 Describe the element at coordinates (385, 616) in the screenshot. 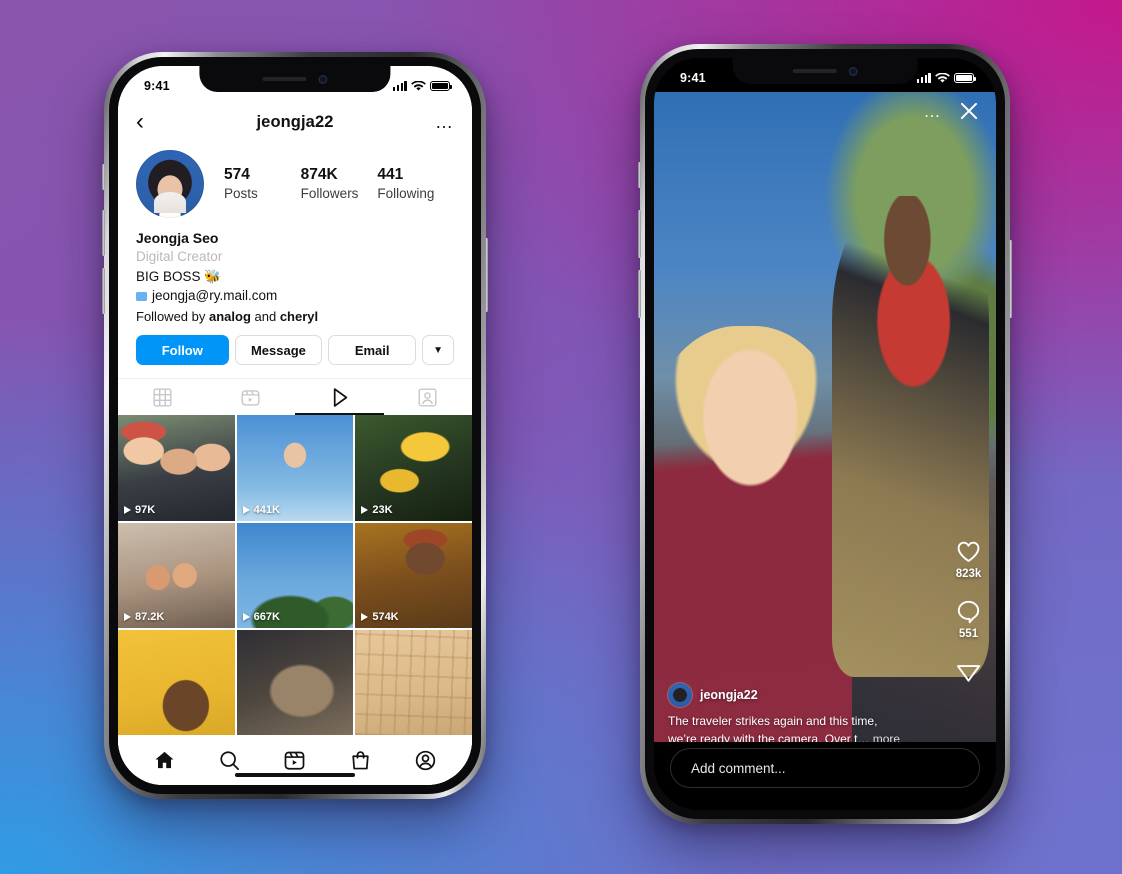

I see `grid-view-count: 574K` at that location.